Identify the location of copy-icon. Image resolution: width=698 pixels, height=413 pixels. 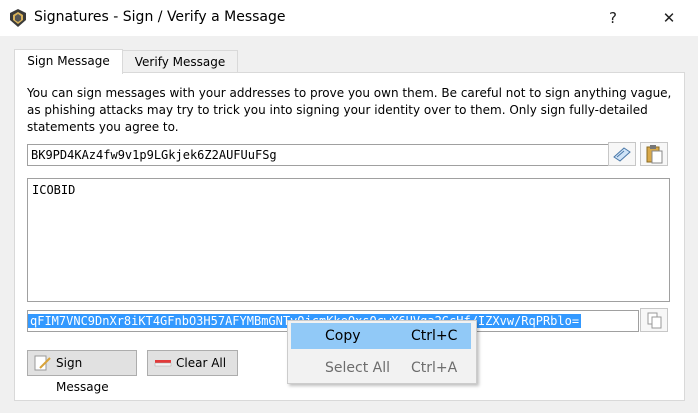
(654, 320).